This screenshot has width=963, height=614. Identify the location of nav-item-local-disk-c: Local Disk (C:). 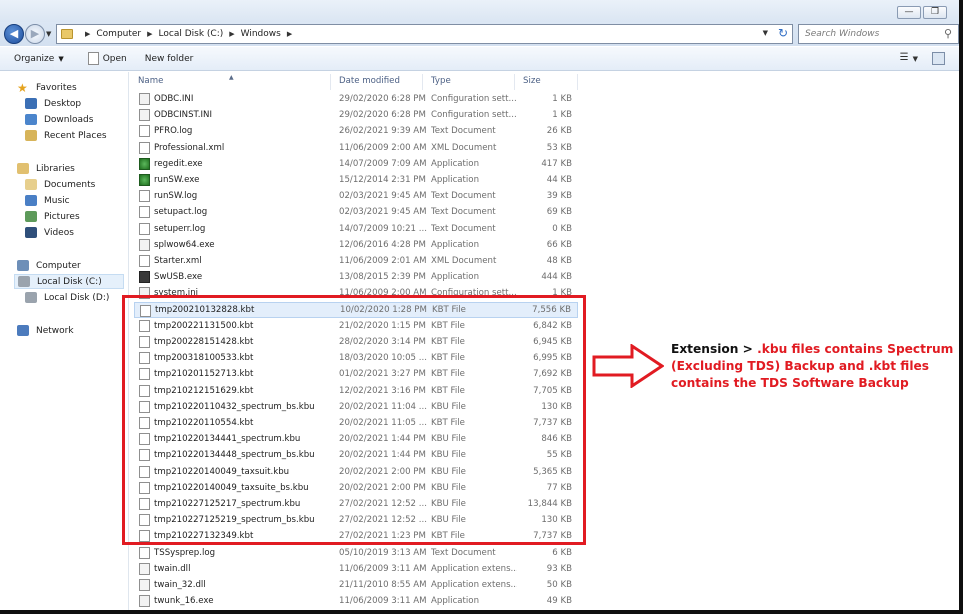
(69, 281).